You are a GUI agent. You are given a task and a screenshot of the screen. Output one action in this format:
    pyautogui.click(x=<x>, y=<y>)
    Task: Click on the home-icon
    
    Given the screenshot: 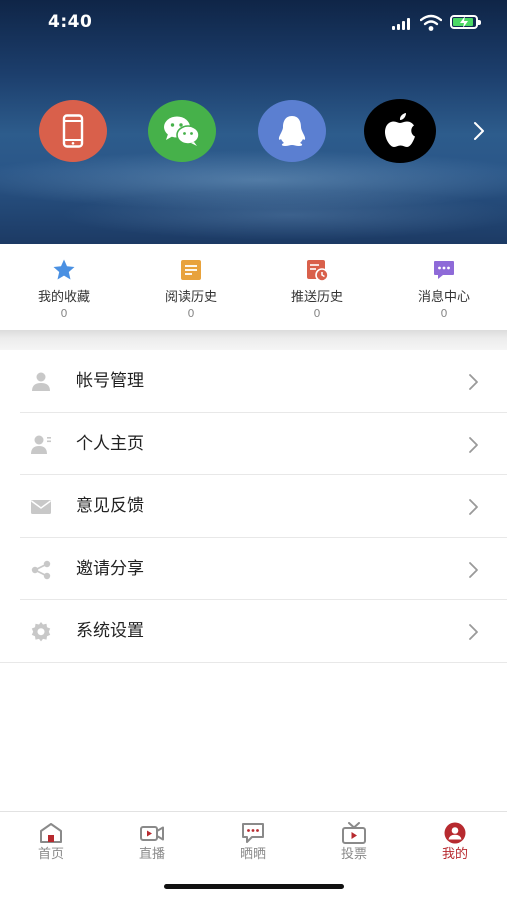 What is the action you would take?
    pyautogui.click(x=51, y=833)
    